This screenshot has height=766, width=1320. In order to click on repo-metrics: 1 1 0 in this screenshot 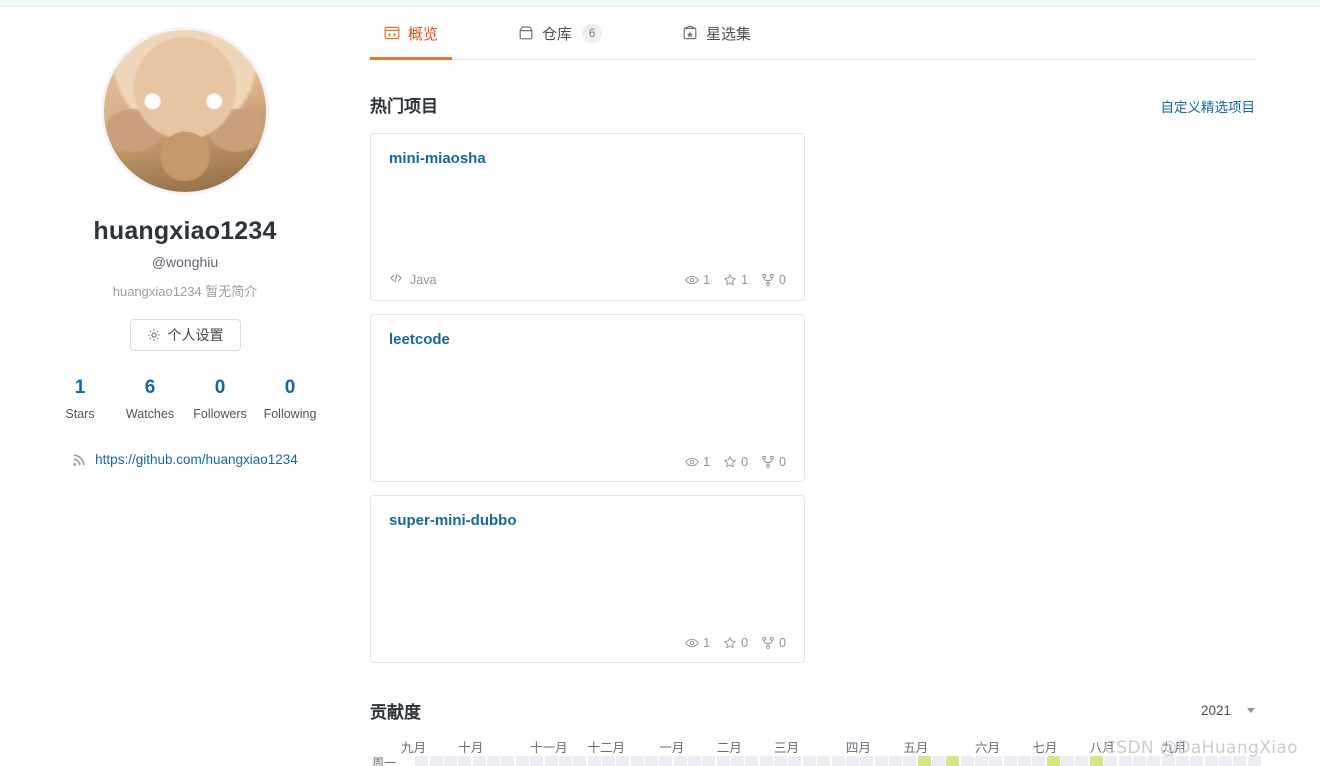, I will do `click(735, 280)`.